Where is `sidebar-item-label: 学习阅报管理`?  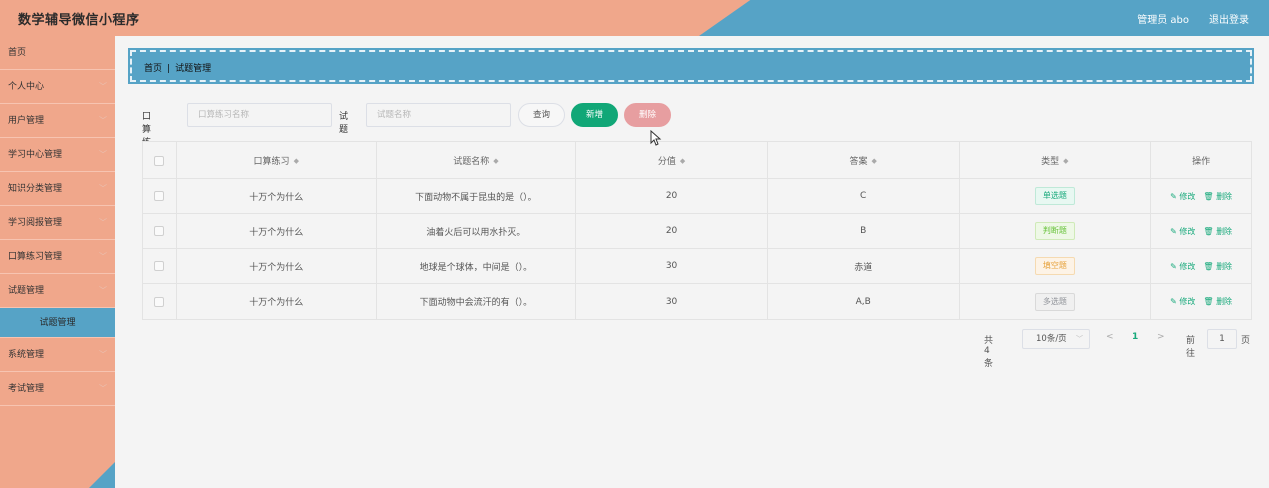
sidebar-item-label: 学习阅报管理 is located at coordinates (35, 223).